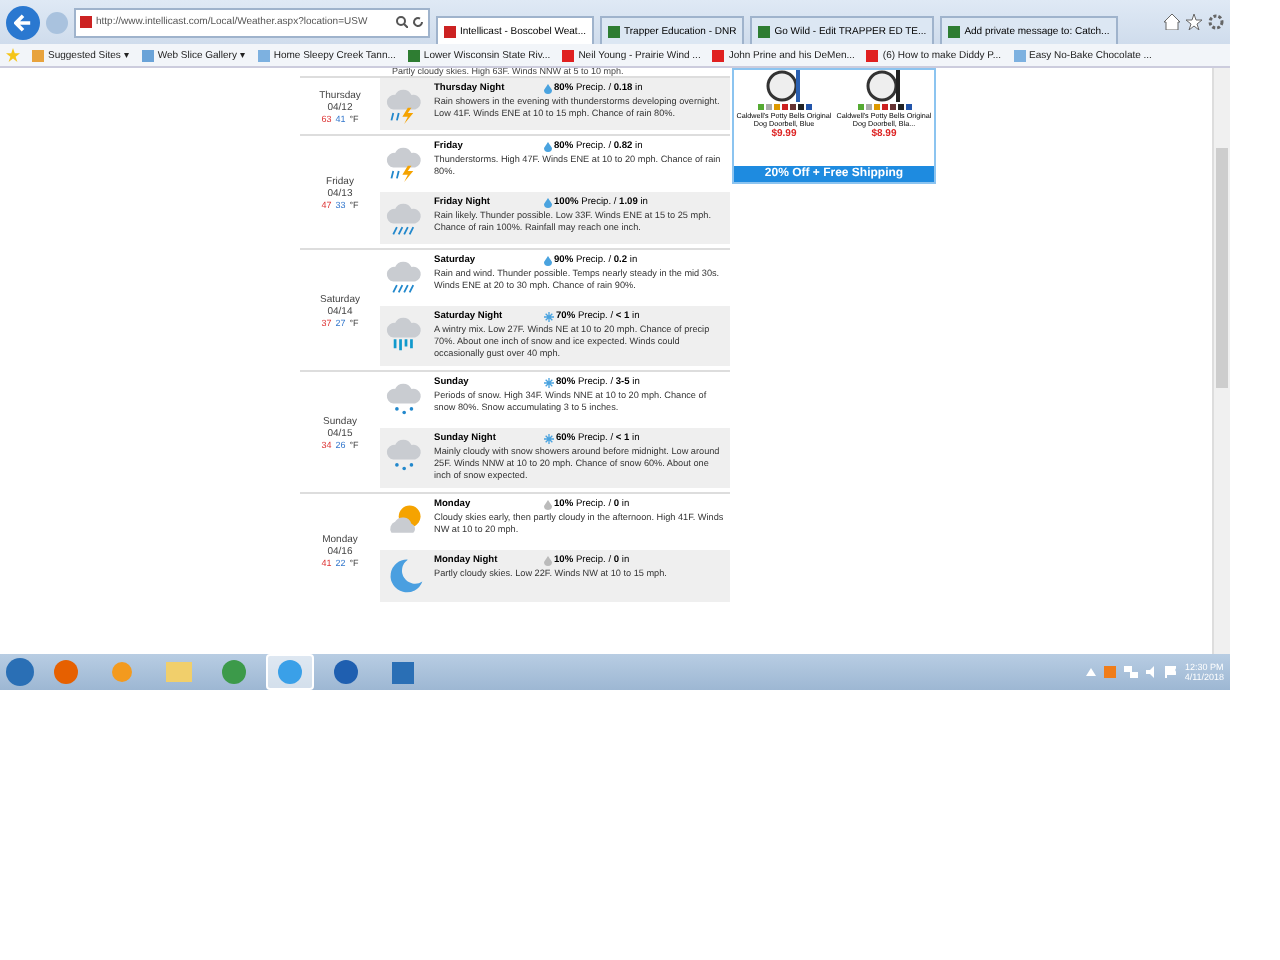 The width and height of the screenshot is (1280, 960). Describe the element at coordinates (290, 672) in the screenshot. I see `taskbar-button` at that location.